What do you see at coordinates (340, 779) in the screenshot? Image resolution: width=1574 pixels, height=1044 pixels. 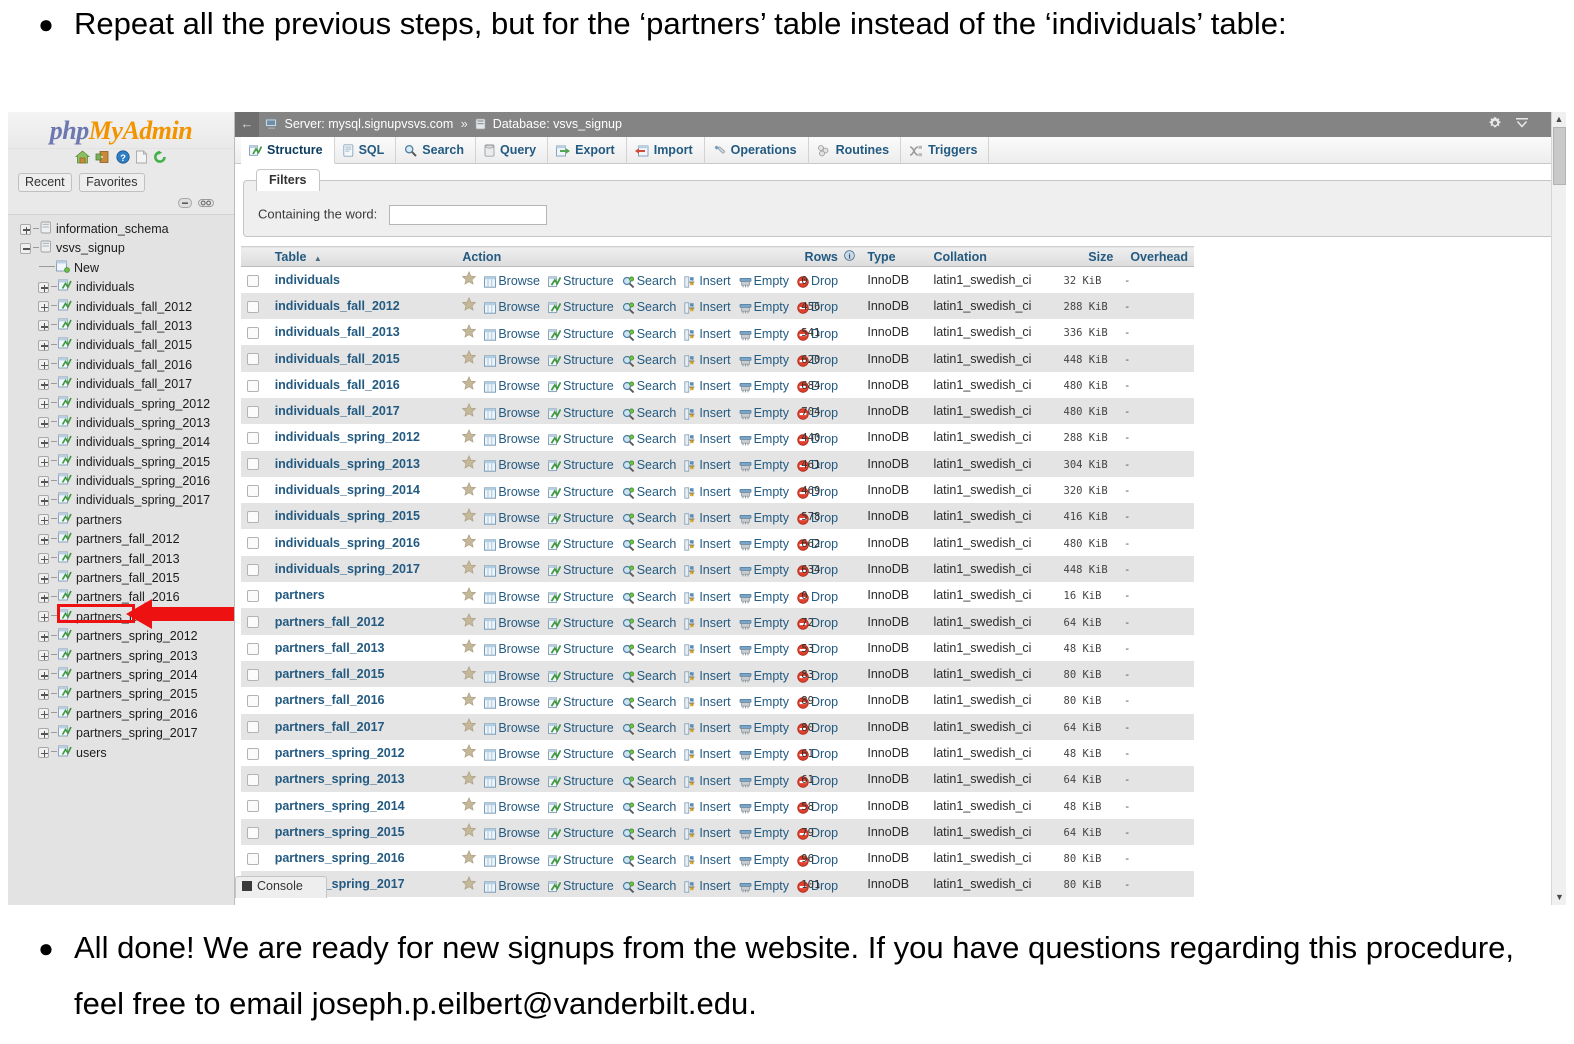 I see `table-name-link: partners_spring_2013` at bounding box center [340, 779].